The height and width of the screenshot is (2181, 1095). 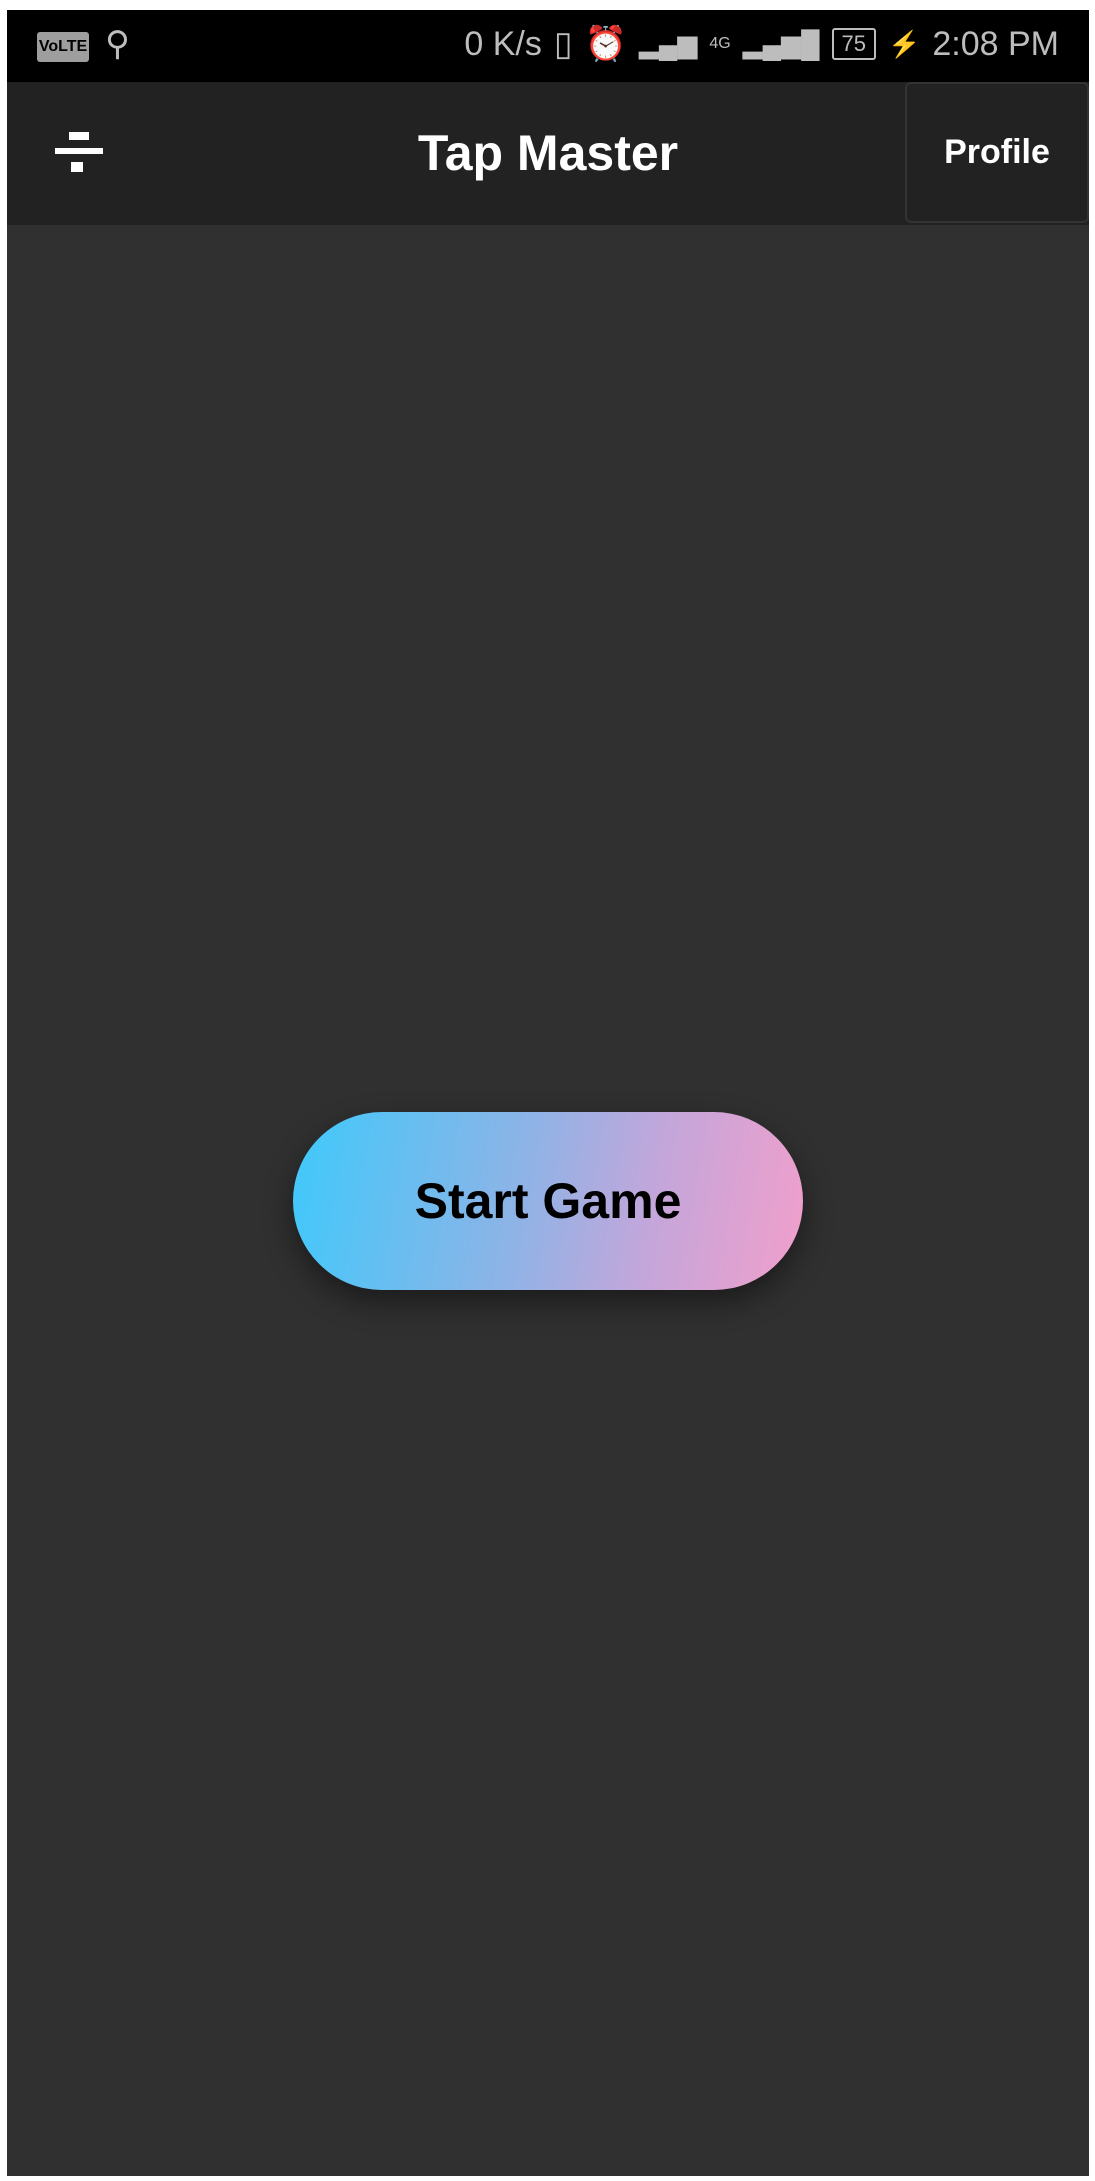 I want to click on profile-button: Profile, so click(x=997, y=152).